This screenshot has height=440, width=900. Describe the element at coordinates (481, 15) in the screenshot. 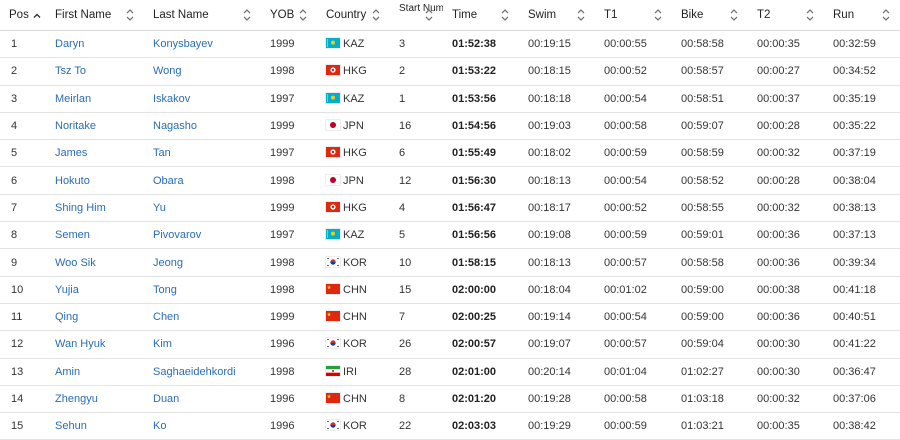

I see `column-header-time: Time` at that location.